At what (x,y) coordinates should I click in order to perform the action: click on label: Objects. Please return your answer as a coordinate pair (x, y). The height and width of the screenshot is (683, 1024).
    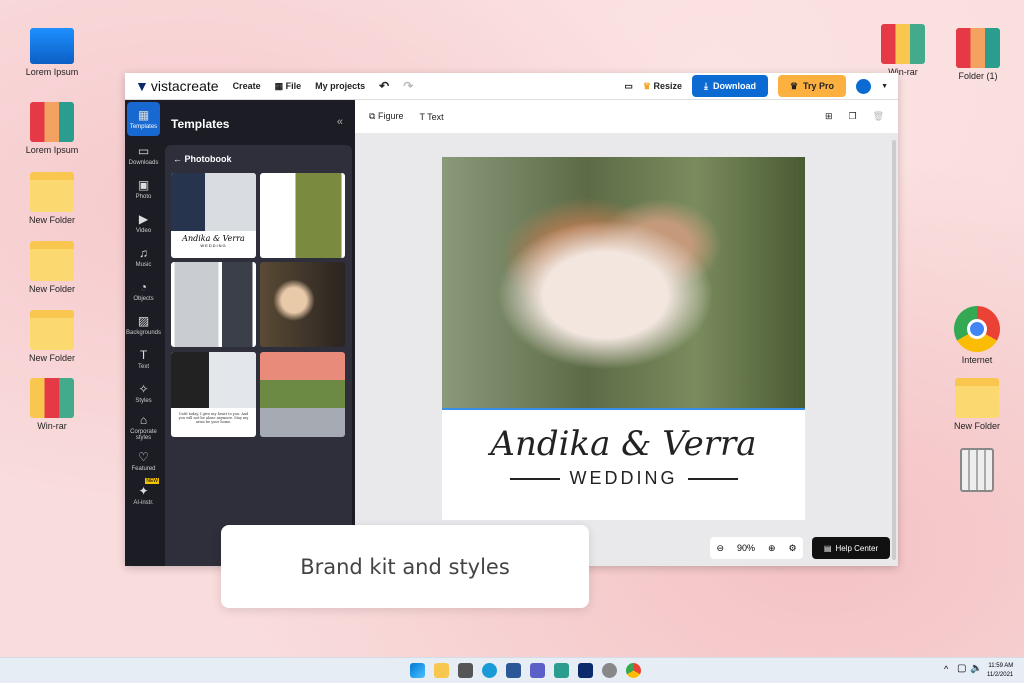
    Looking at the image, I should click on (143, 299).